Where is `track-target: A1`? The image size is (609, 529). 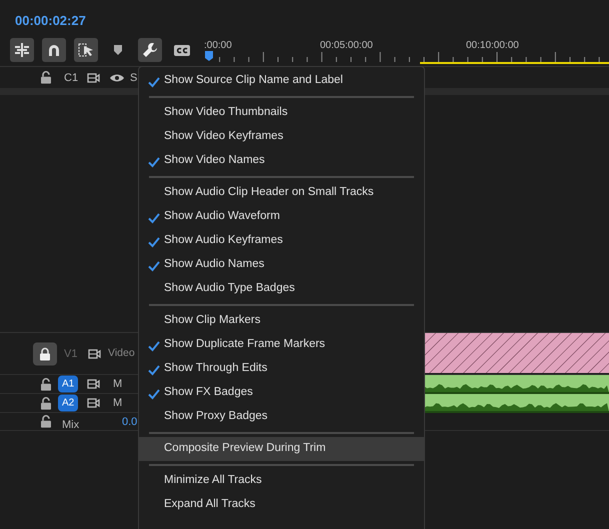
track-target: A1 is located at coordinates (68, 384).